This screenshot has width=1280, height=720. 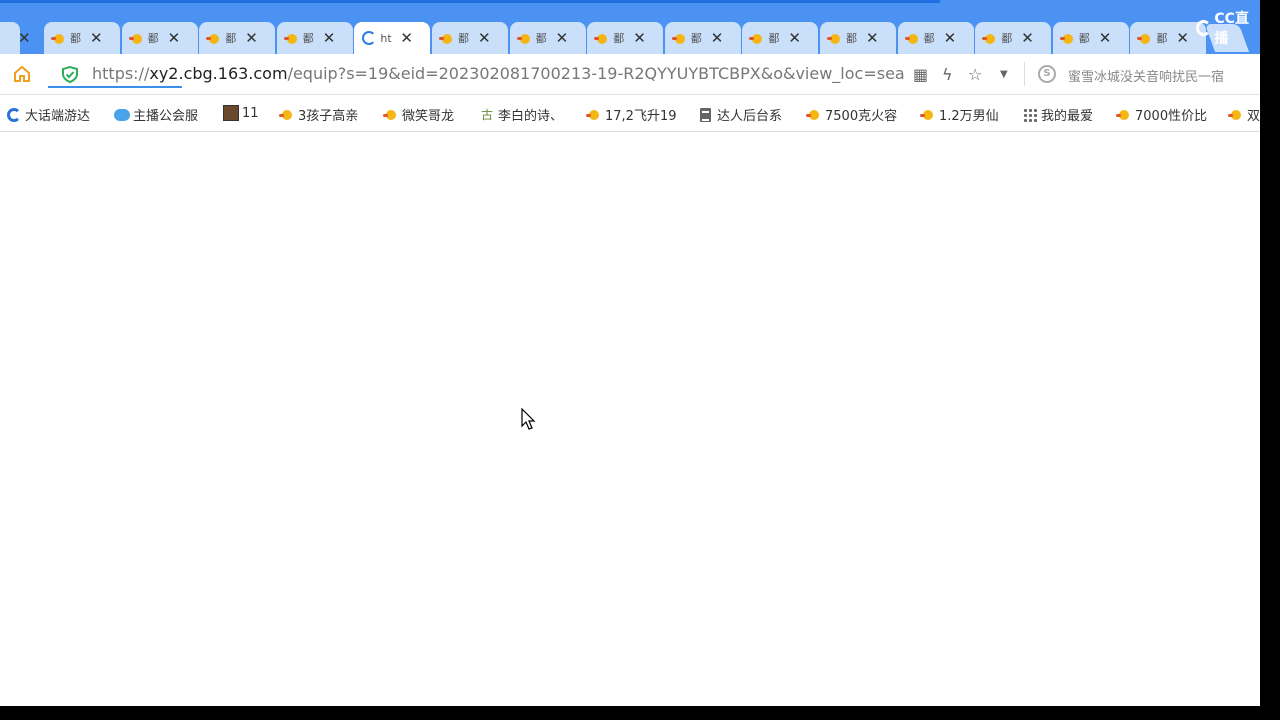 I want to click on bookmark-item: 7000性价比, so click(x=1161, y=114).